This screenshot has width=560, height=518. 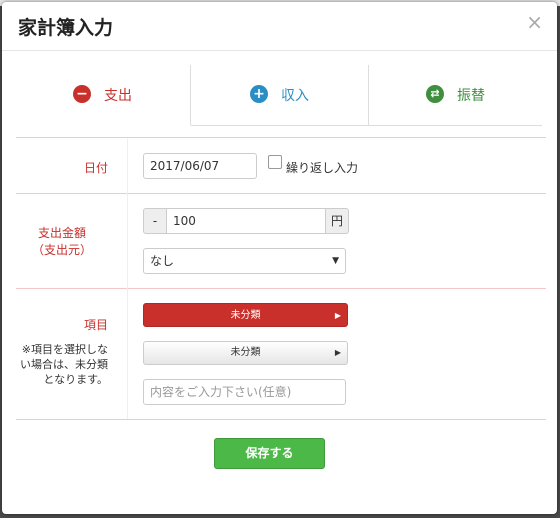 I want to click on category-main-button: 未分類 ▶, so click(x=245, y=315).